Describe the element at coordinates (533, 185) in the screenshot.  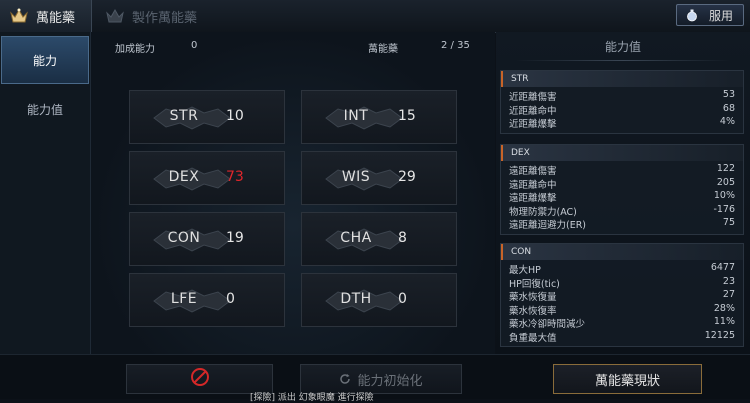
I see `row-label: 遠距離命中` at that location.